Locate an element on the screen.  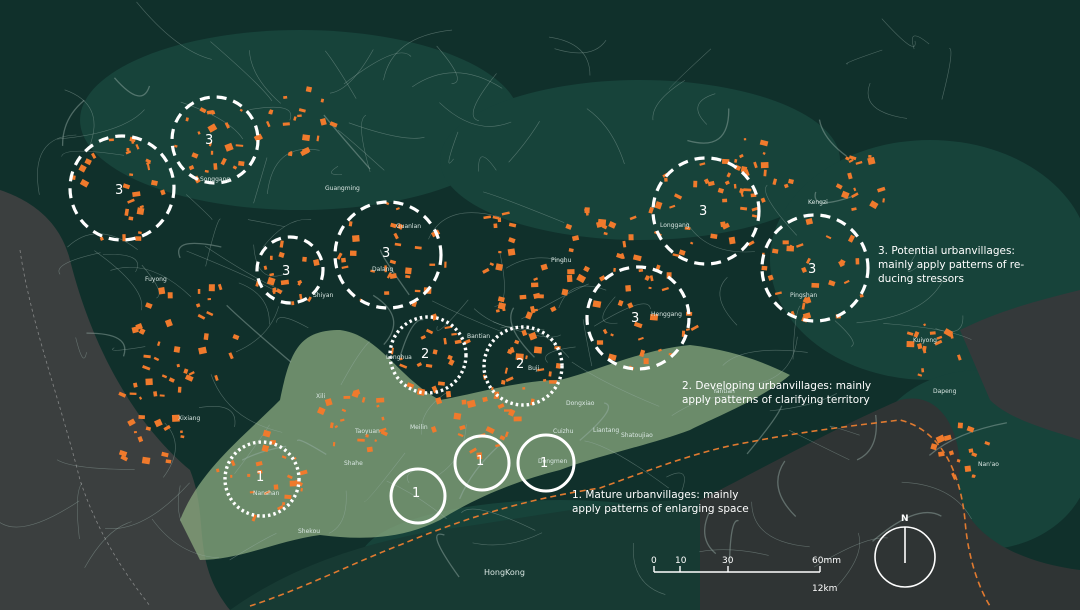
zone-number-mature: 1 is located at coordinates (544, 463).